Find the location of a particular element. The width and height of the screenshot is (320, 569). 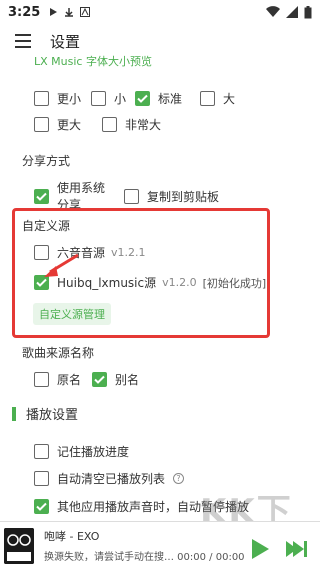

original-name-option: 原名 is located at coordinates (63, 379).